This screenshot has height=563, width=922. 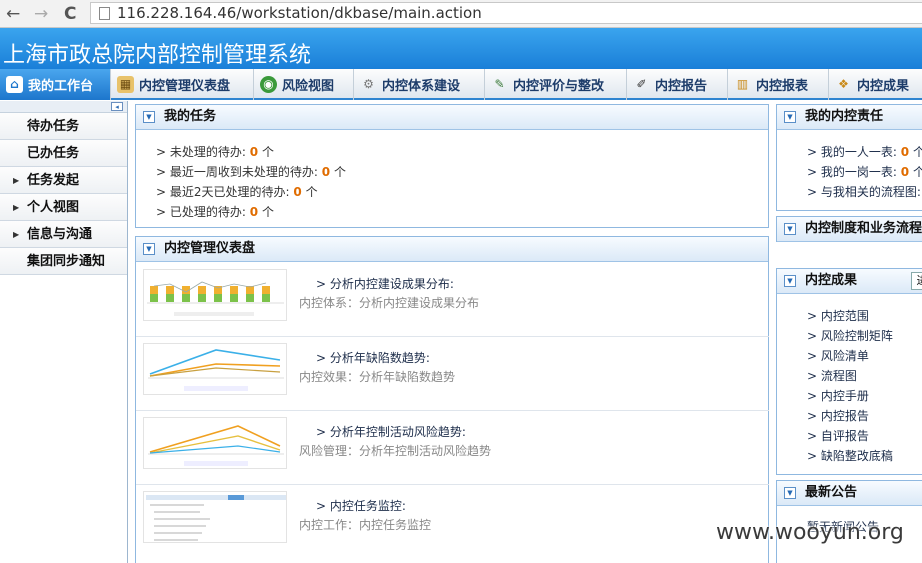 What do you see at coordinates (461, 48) in the screenshot?
I see `app-banner: 上海市政总院内部控制管理系统` at bounding box center [461, 48].